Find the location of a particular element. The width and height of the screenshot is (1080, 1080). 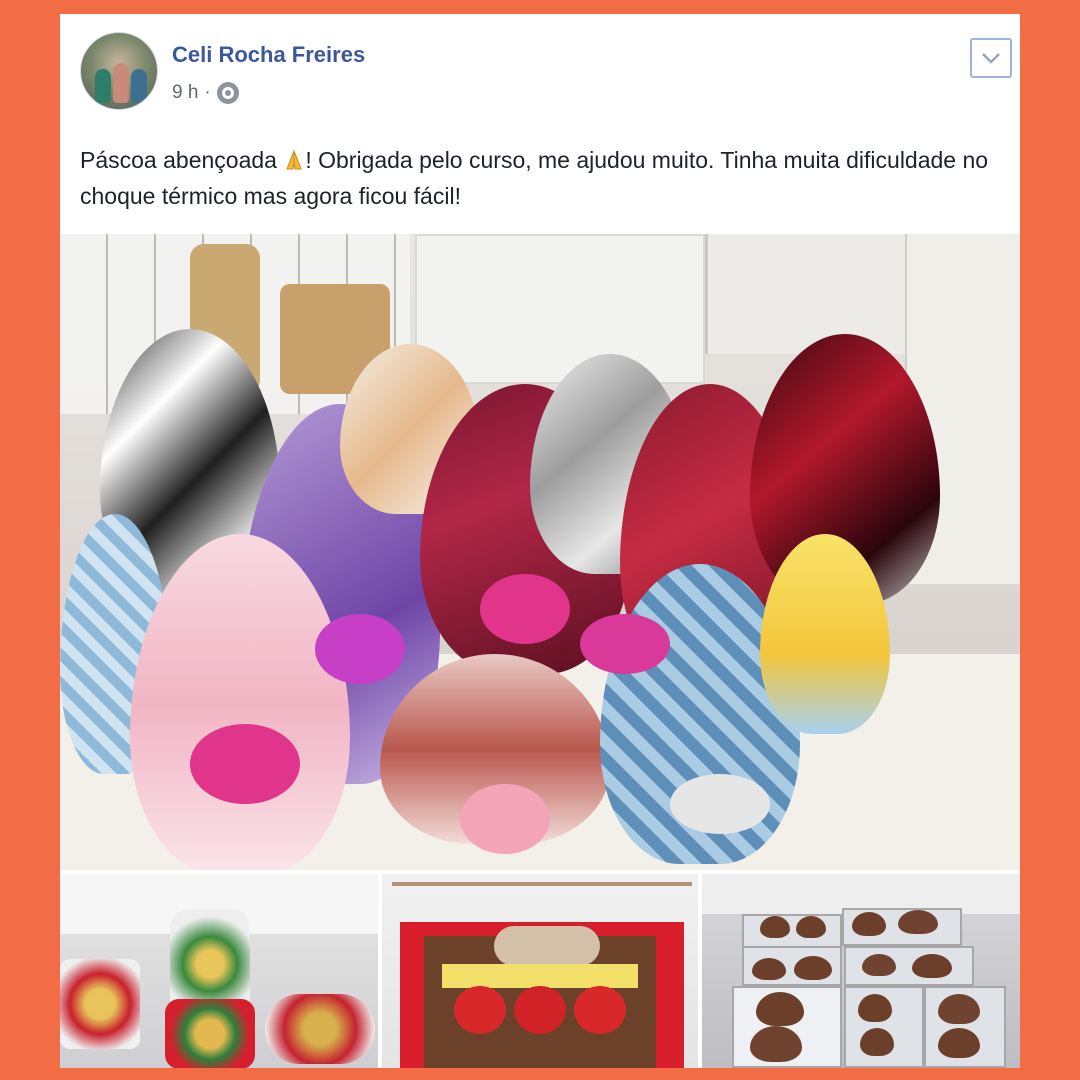

photo-chocolate-bags is located at coordinates (219, 971).